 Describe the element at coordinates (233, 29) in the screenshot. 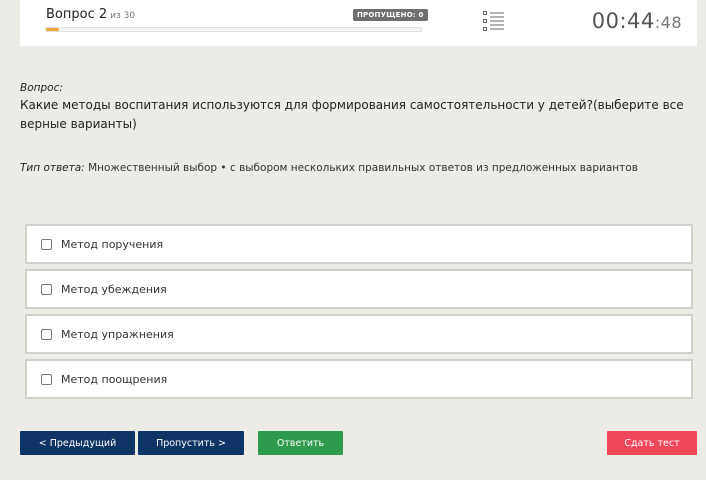

I see `progress-bar` at that location.